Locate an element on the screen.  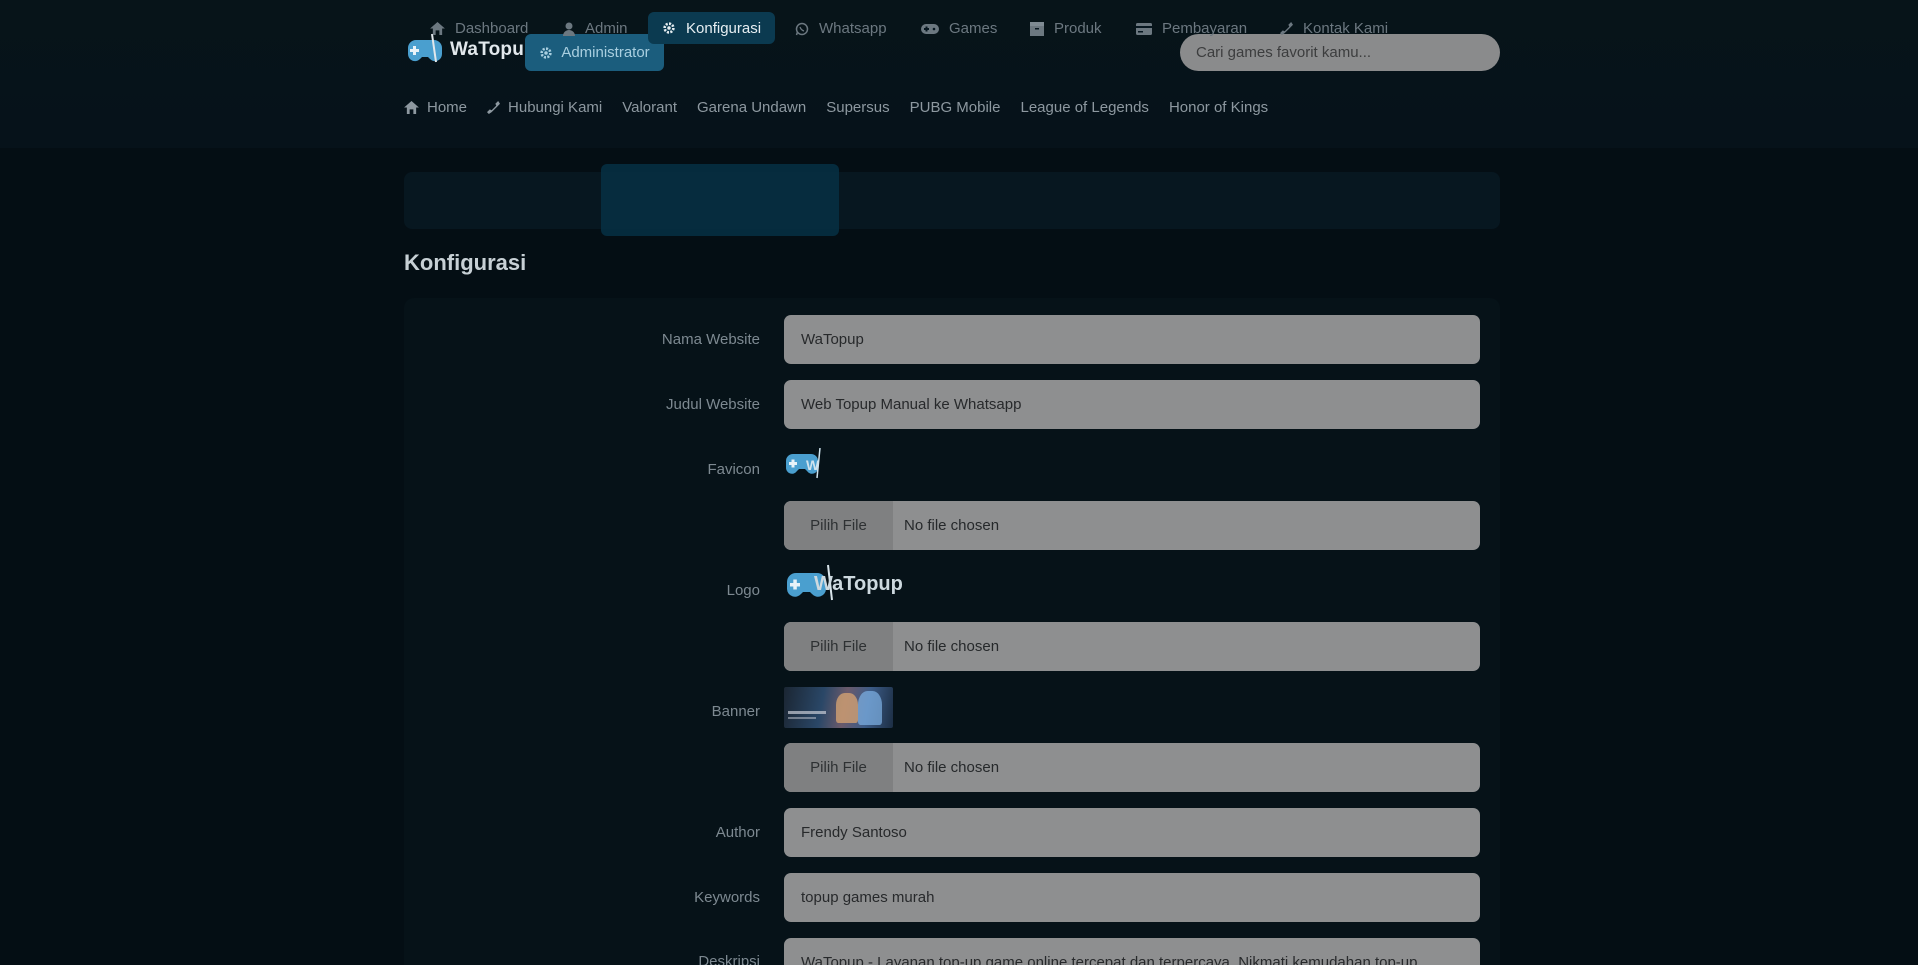
page-title: Konfigurasi is located at coordinates (465, 262).